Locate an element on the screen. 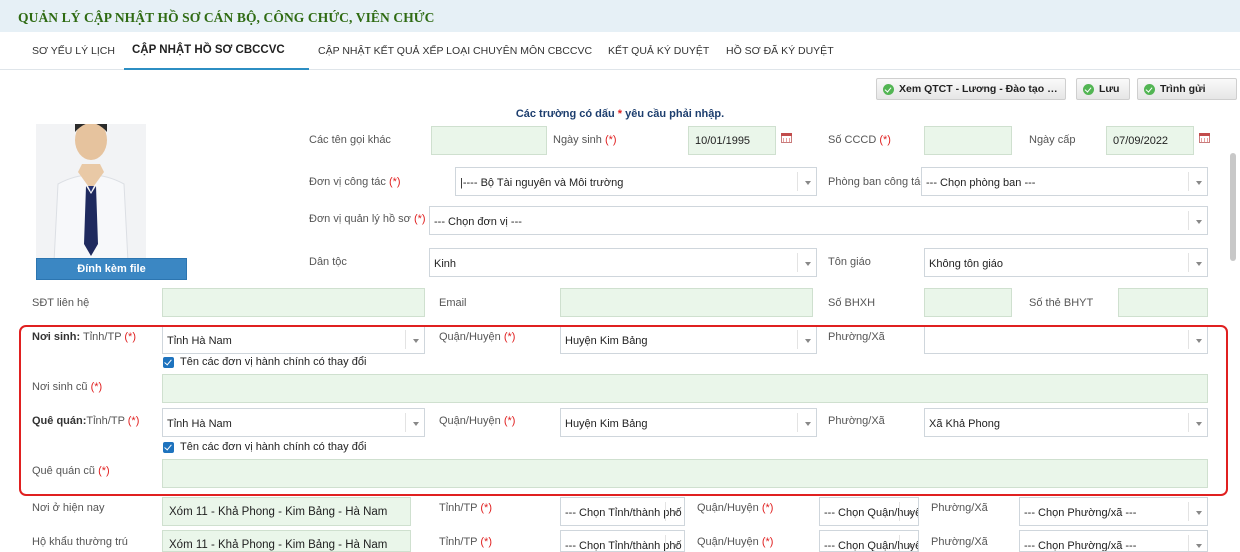 Image resolution: width=1240 pixels, height=552 pixels. ethnicity-select: Kinh is located at coordinates (623, 262).